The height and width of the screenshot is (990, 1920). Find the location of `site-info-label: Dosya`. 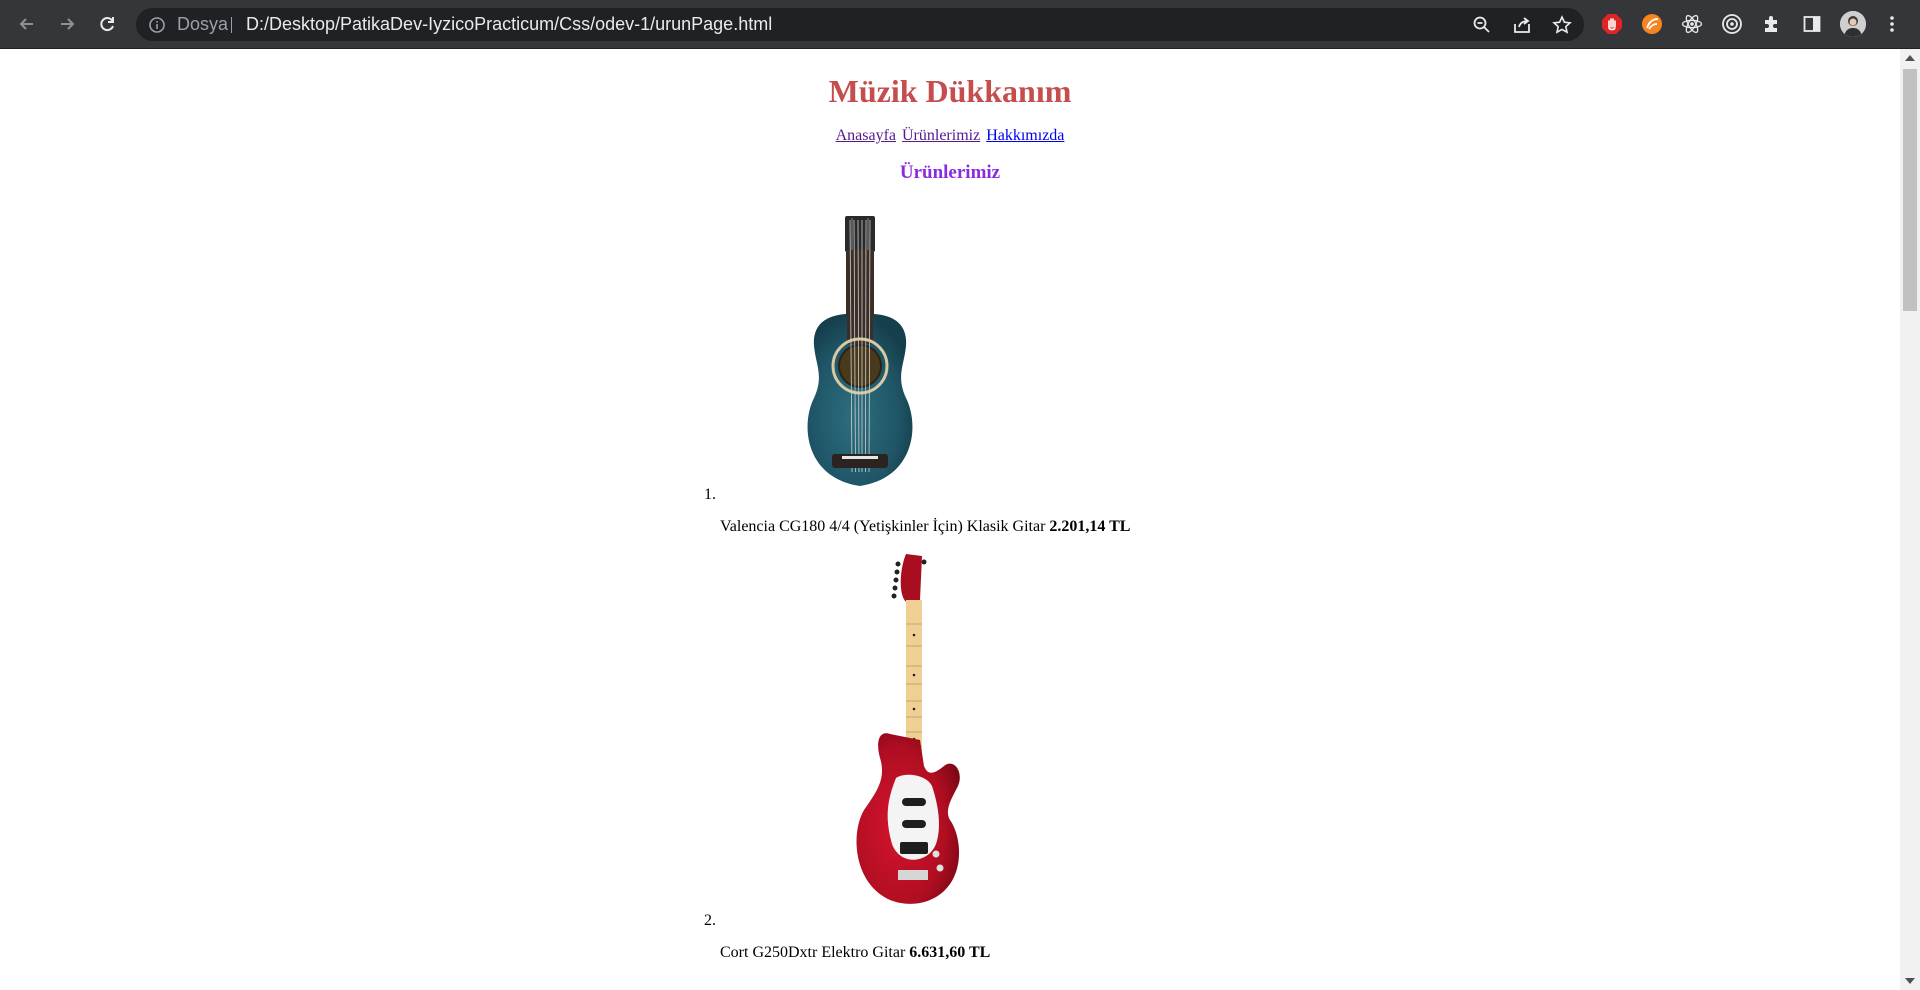

site-info-label: Dosya is located at coordinates (202, 24).